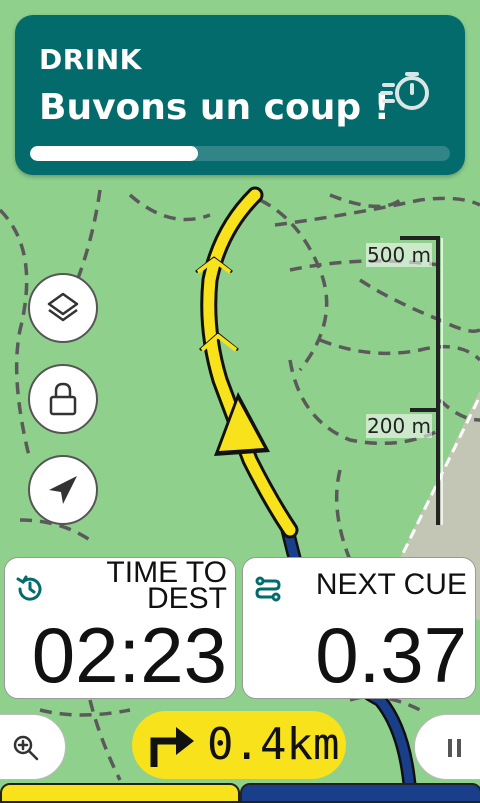  Describe the element at coordinates (114, 153) in the screenshot. I see `alert-progress-fill` at that location.